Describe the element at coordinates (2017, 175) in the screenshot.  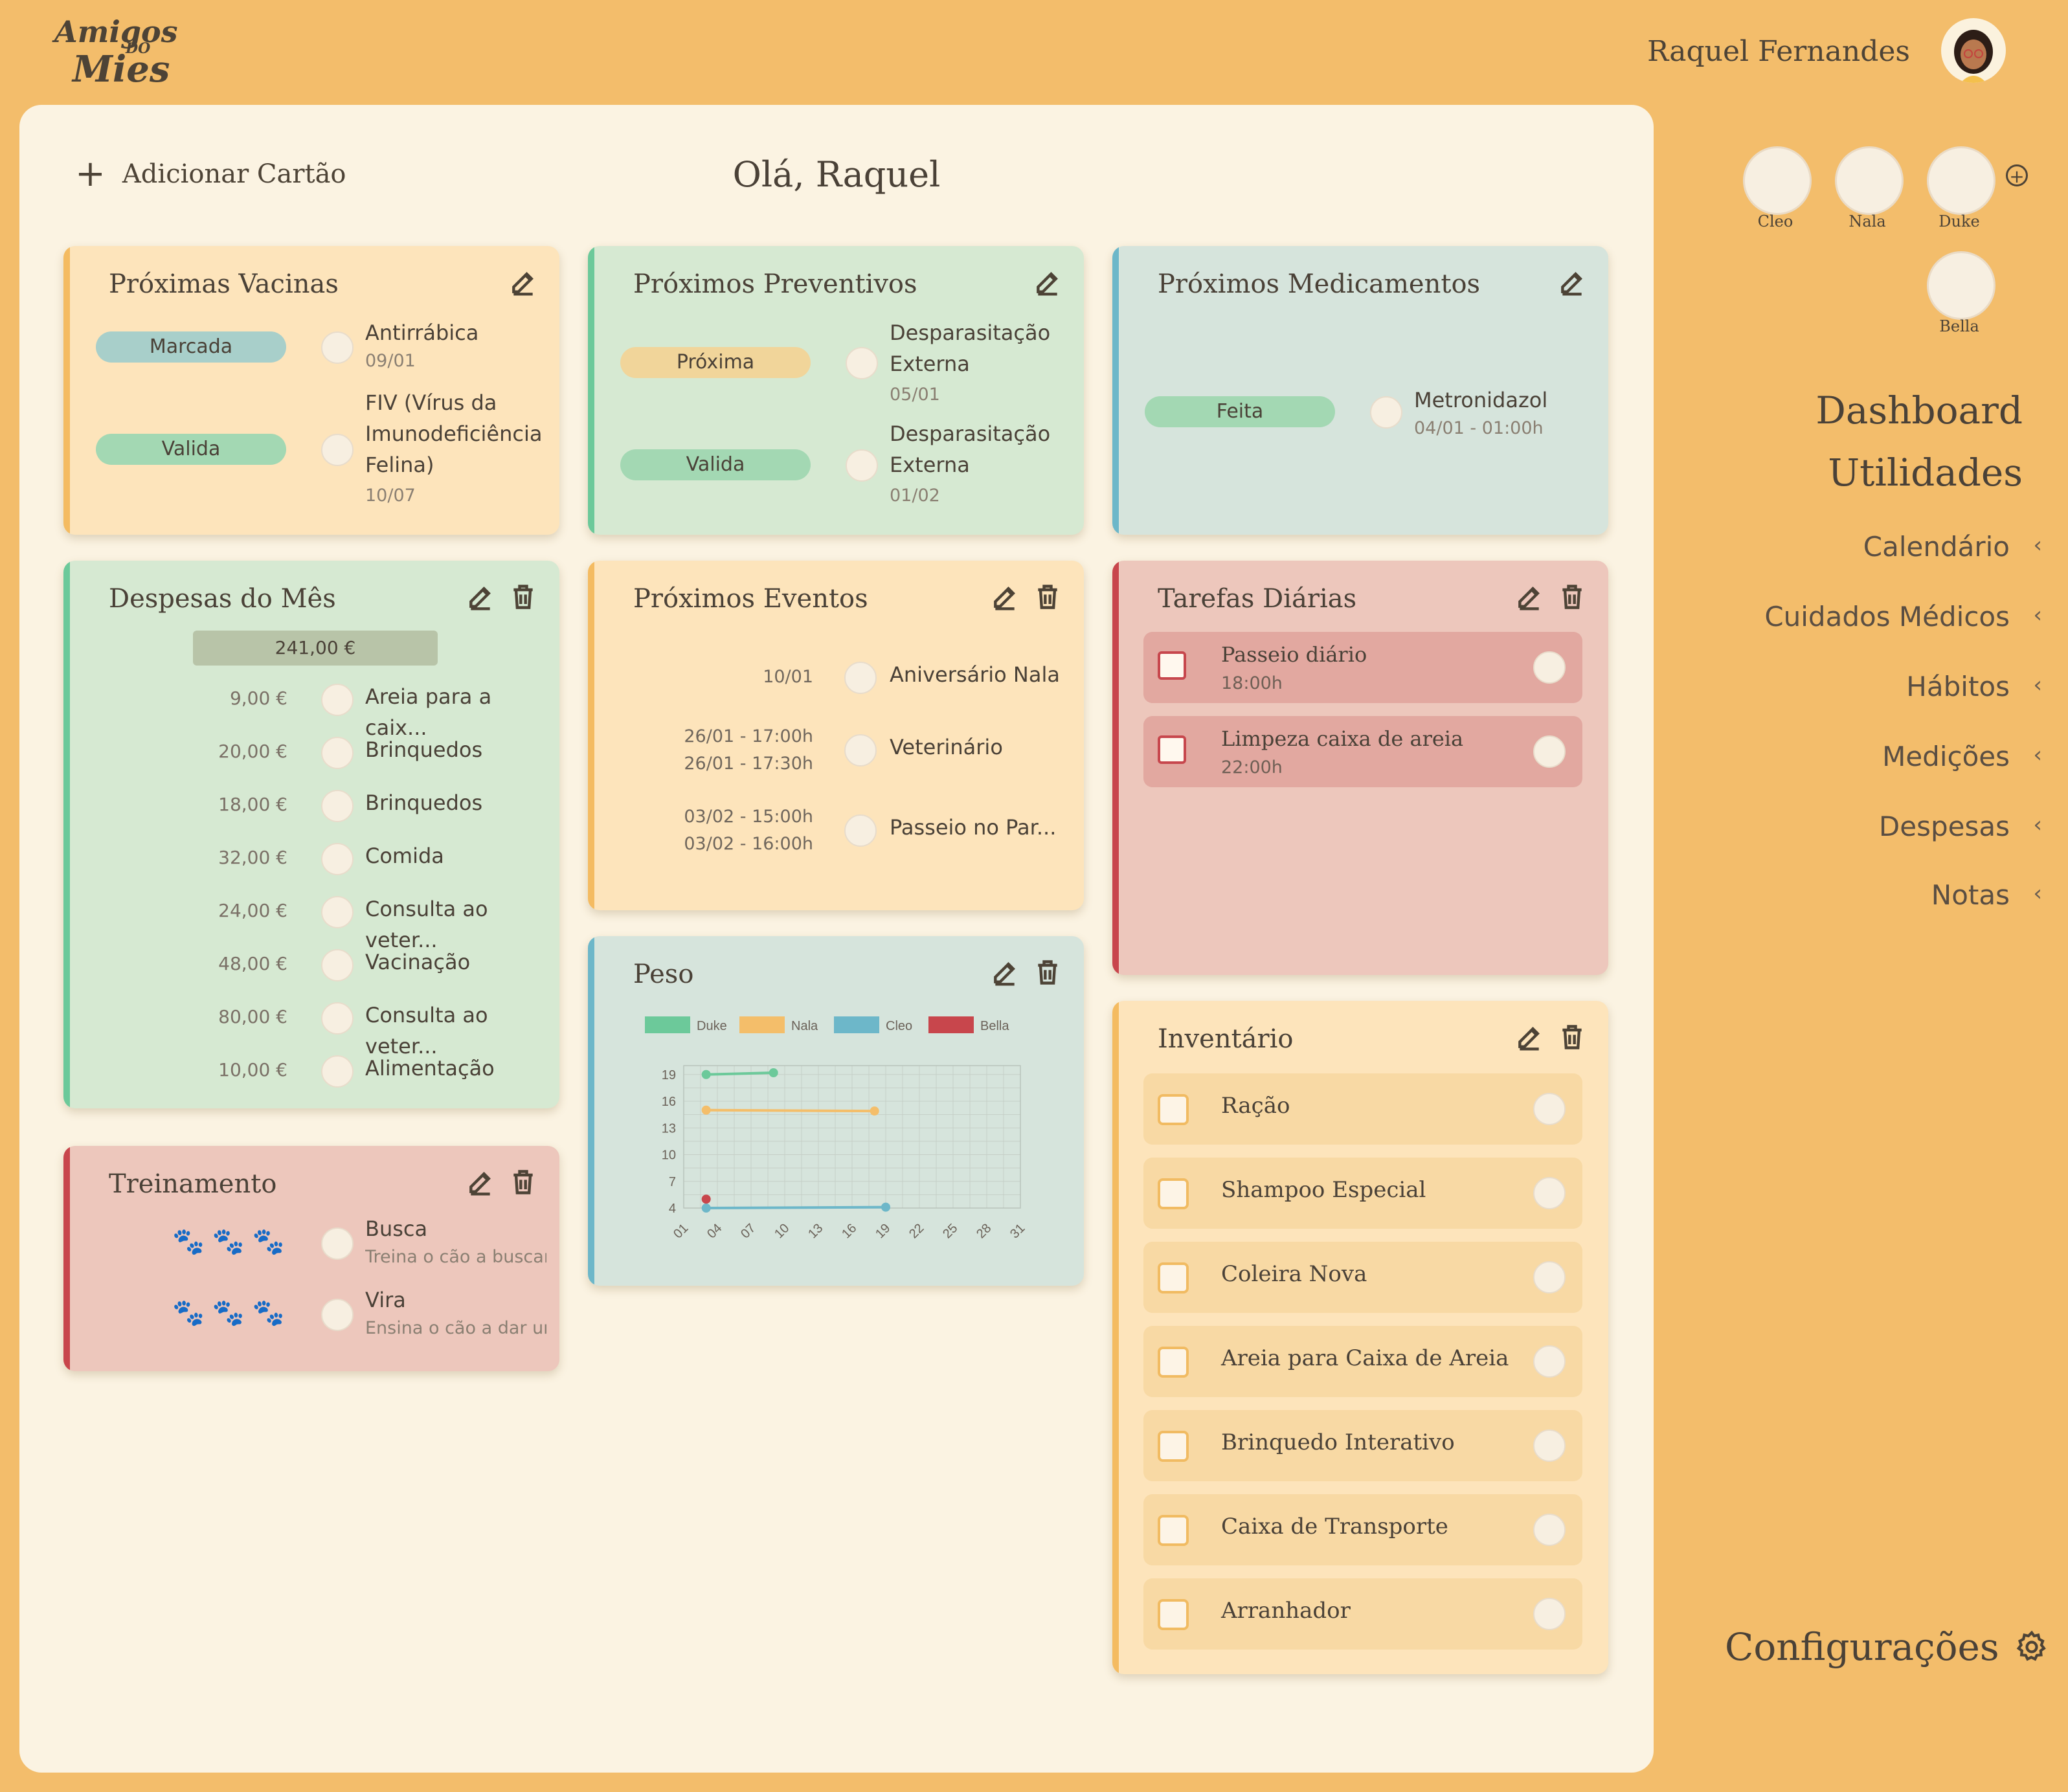
I see `add-pet-button: +` at that location.